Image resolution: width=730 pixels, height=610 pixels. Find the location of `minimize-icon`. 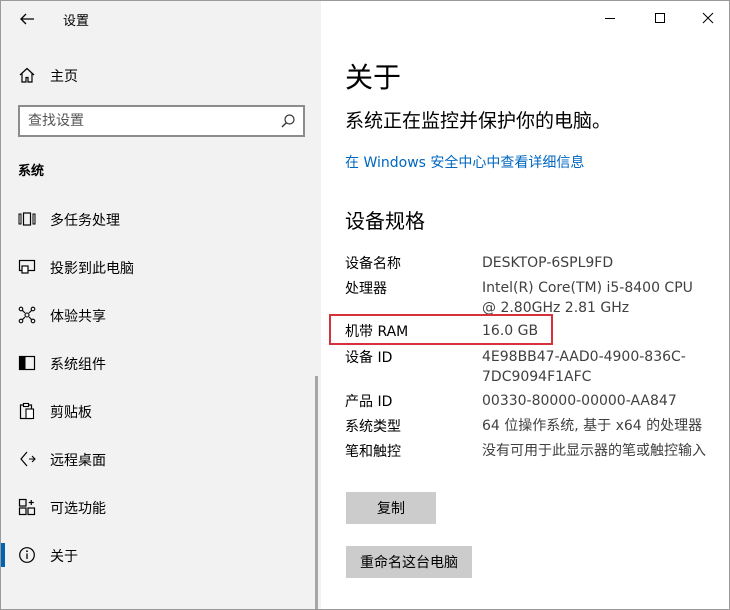

minimize-icon is located at coordinates (610, 18).